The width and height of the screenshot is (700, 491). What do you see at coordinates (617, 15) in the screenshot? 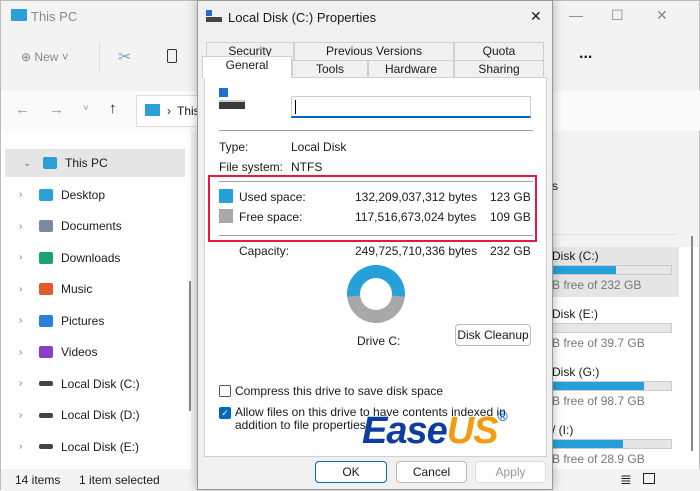
I see `maximize-button: ☐` at bounding box center [617, 15].